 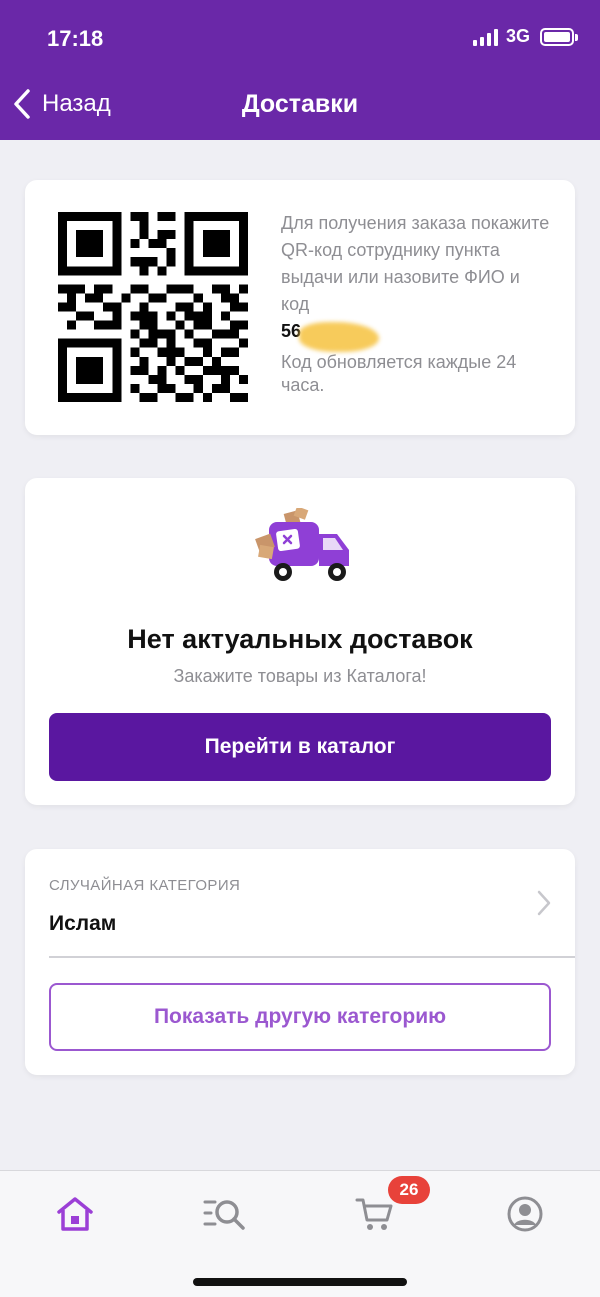 I want to click on delivery-truck-icon, so click(x=302, y=544).